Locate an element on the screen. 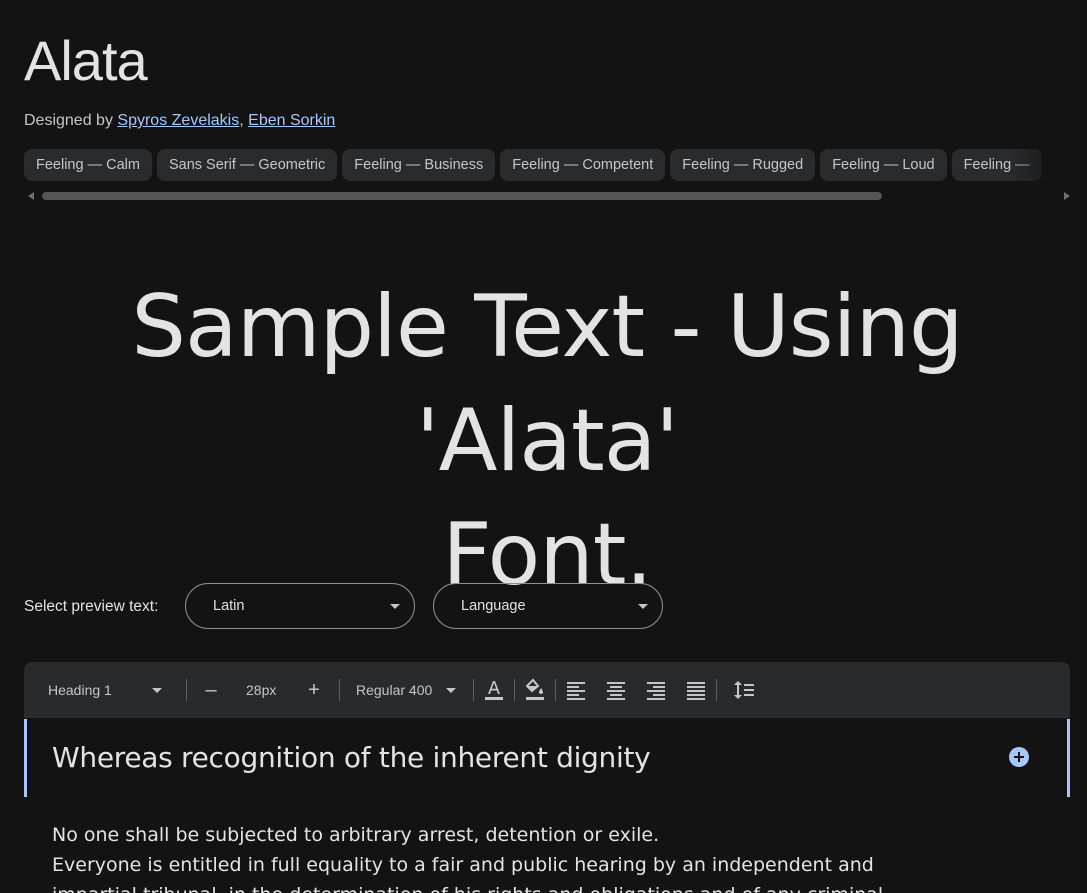  tag-chip: Feeling — Loud is located at coordinates (883, 165).